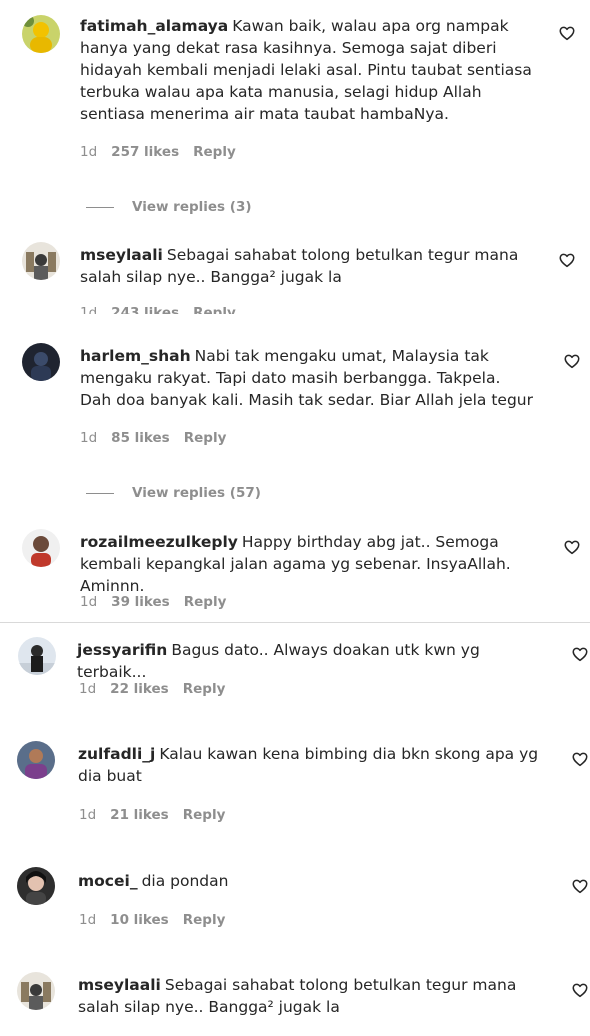 The image size is (590, 1036). What do you see at coordinates (159, 542) in the screenshot?
I see `username: rozailmeezulkeply` at bounding box center [159, 542].